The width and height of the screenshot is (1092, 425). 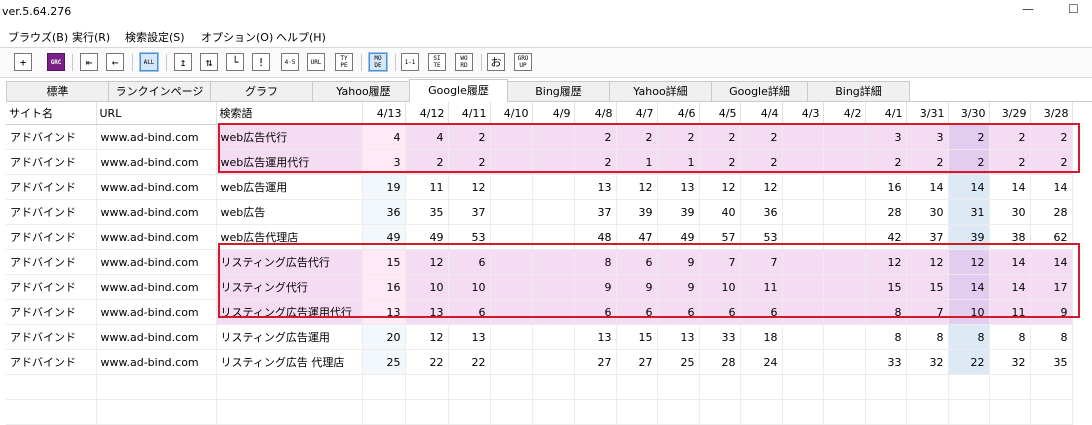 What do you see at coordinates (637, 113) in the screenshot?
I see `column-header: 4/7` at bounding box center [637, 113].